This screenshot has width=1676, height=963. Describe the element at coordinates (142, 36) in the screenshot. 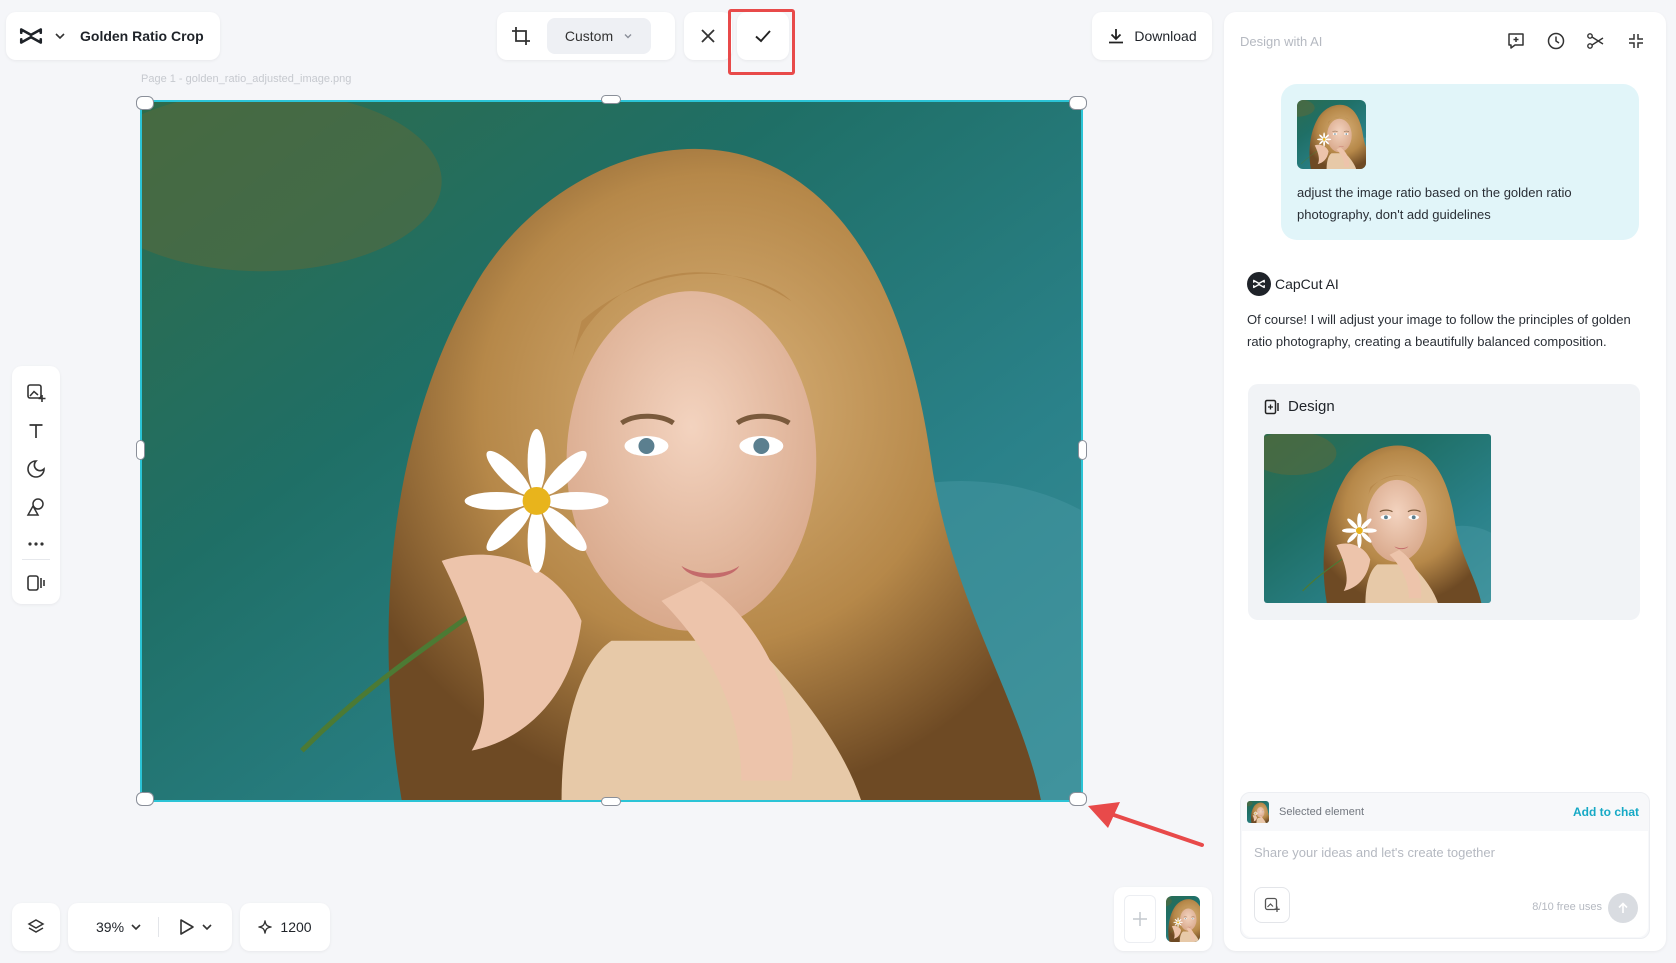

I see `project-title: Golden Ratio Crop` at that location.